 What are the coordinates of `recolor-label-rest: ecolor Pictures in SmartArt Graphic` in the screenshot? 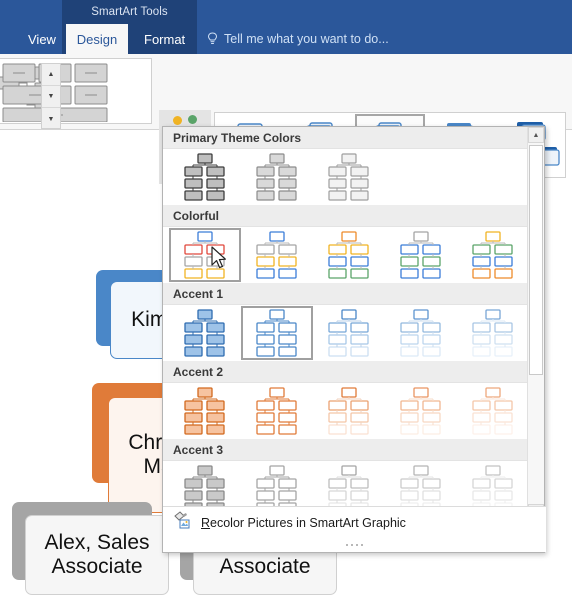 It's located at (308, 522).